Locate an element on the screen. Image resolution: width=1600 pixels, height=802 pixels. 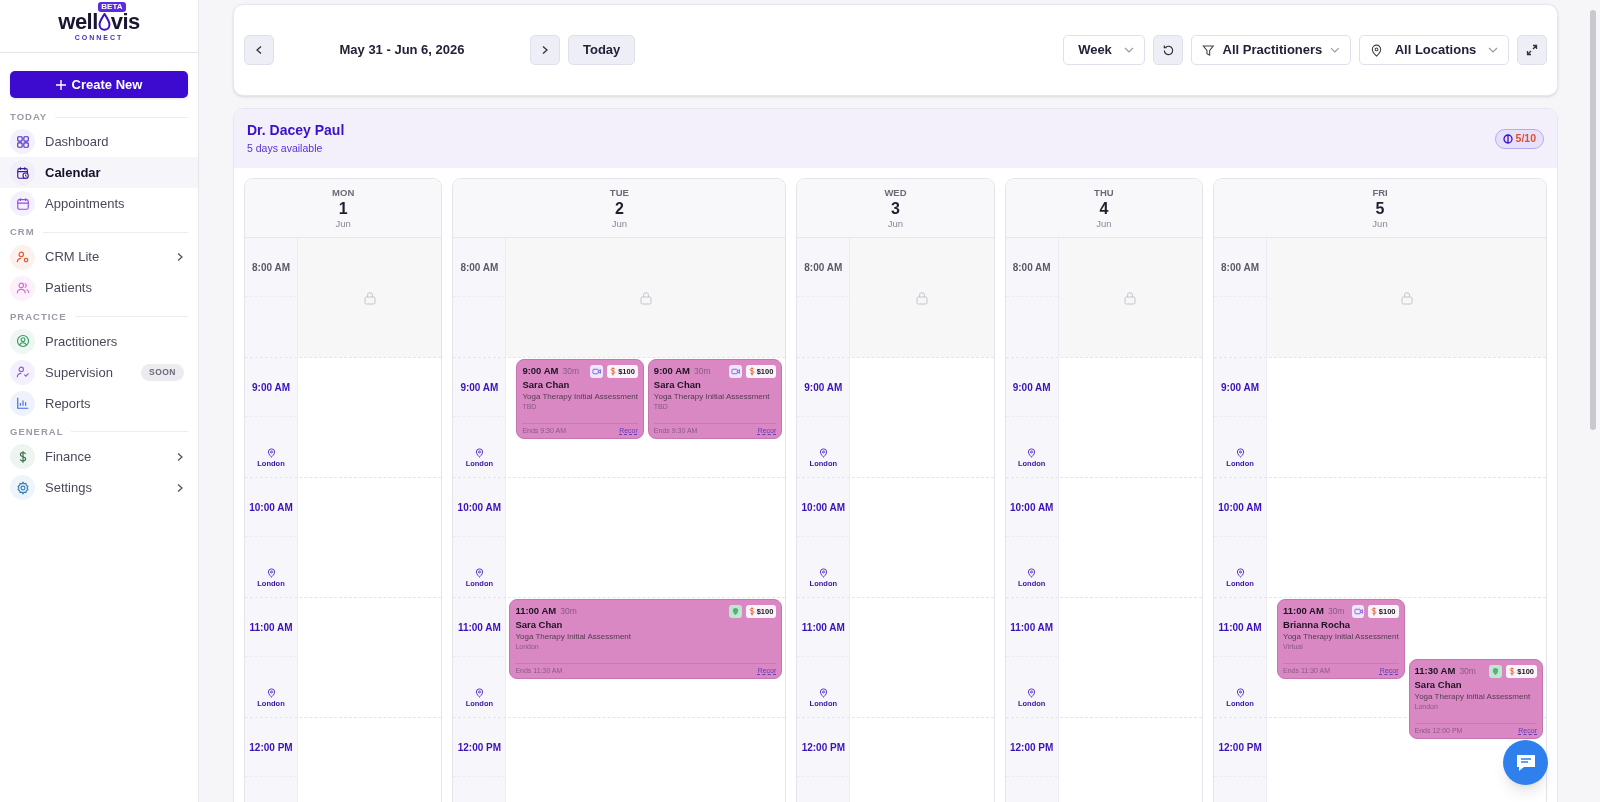
weekday-label: MON is located at coordinates (343, 192).